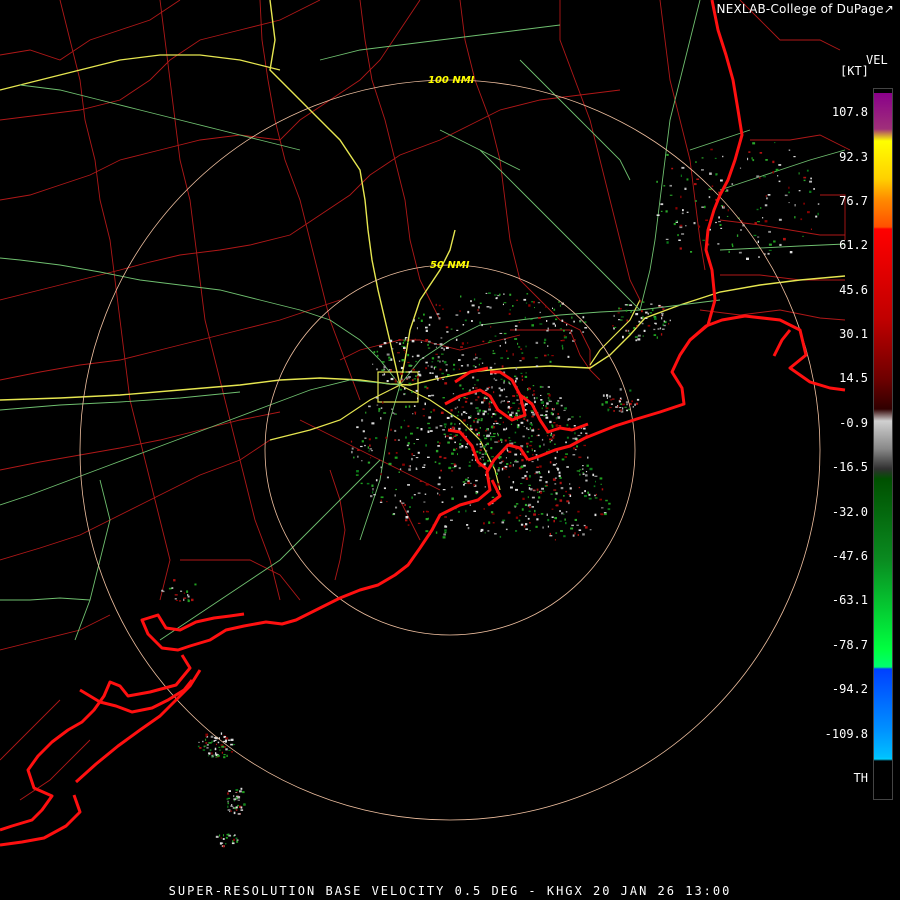 The height and width of the screenshot is (900, 900). What do you see at coordinates (849, 689) in the screenshot?
I see `legend-label: -94.2` at bounding box center [849, 689].